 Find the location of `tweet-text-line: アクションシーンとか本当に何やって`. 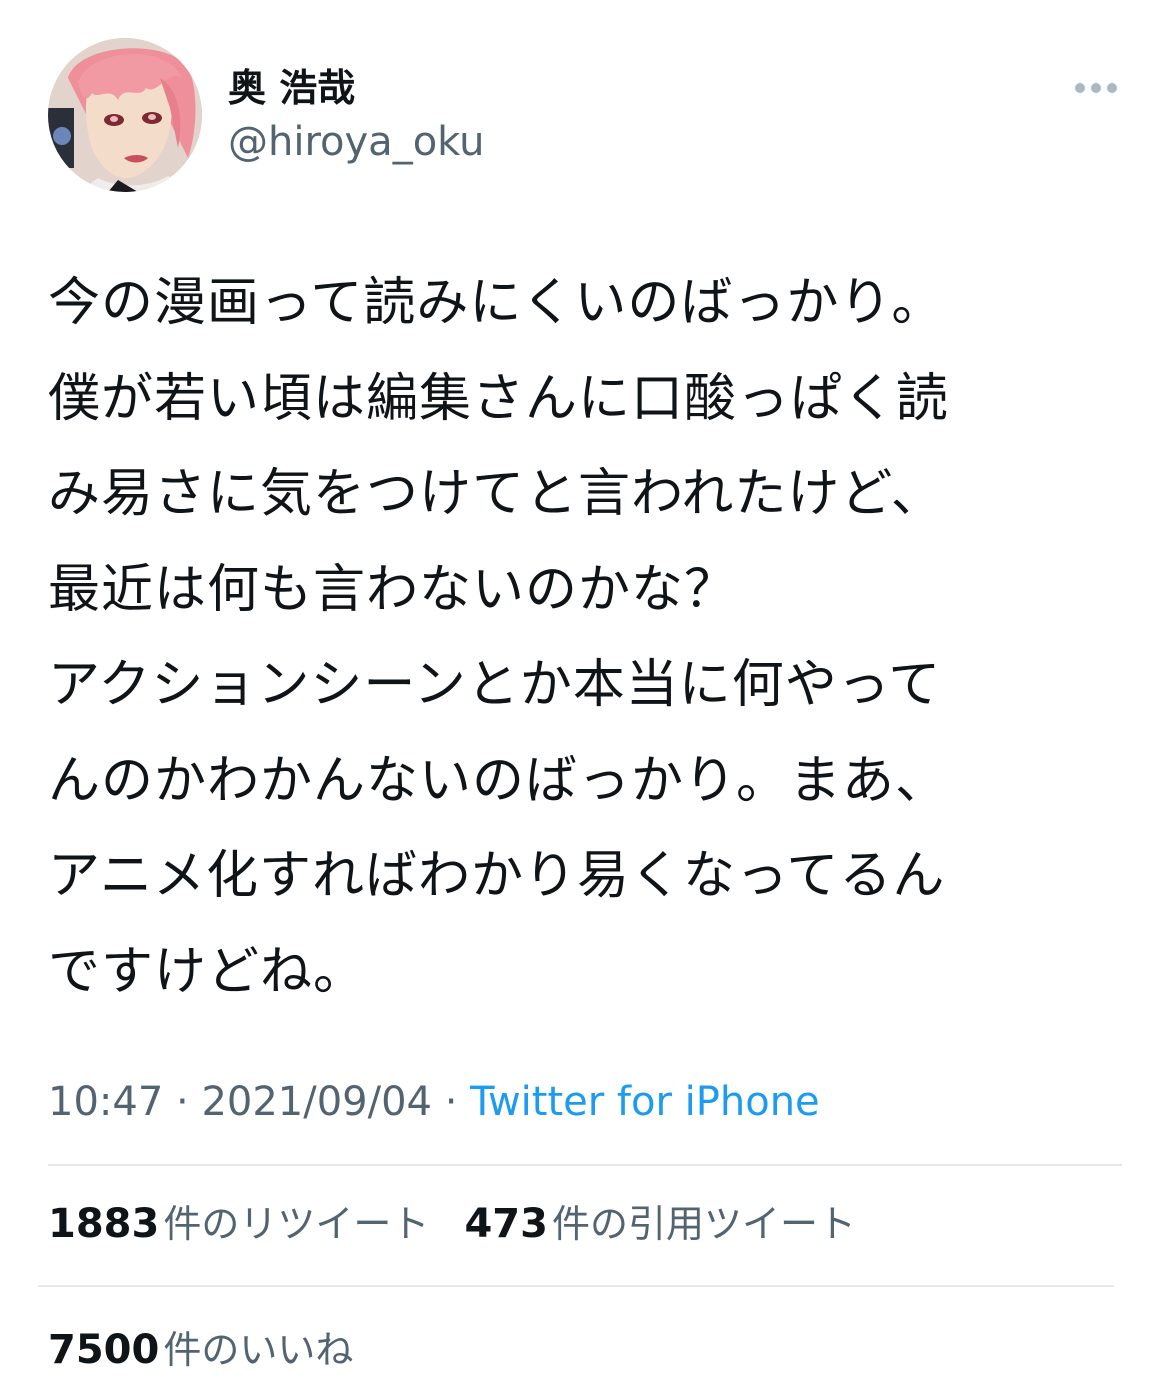

tweet-text-line: アクションシーンとか本当に何やって is located at coordinates (495, 685).